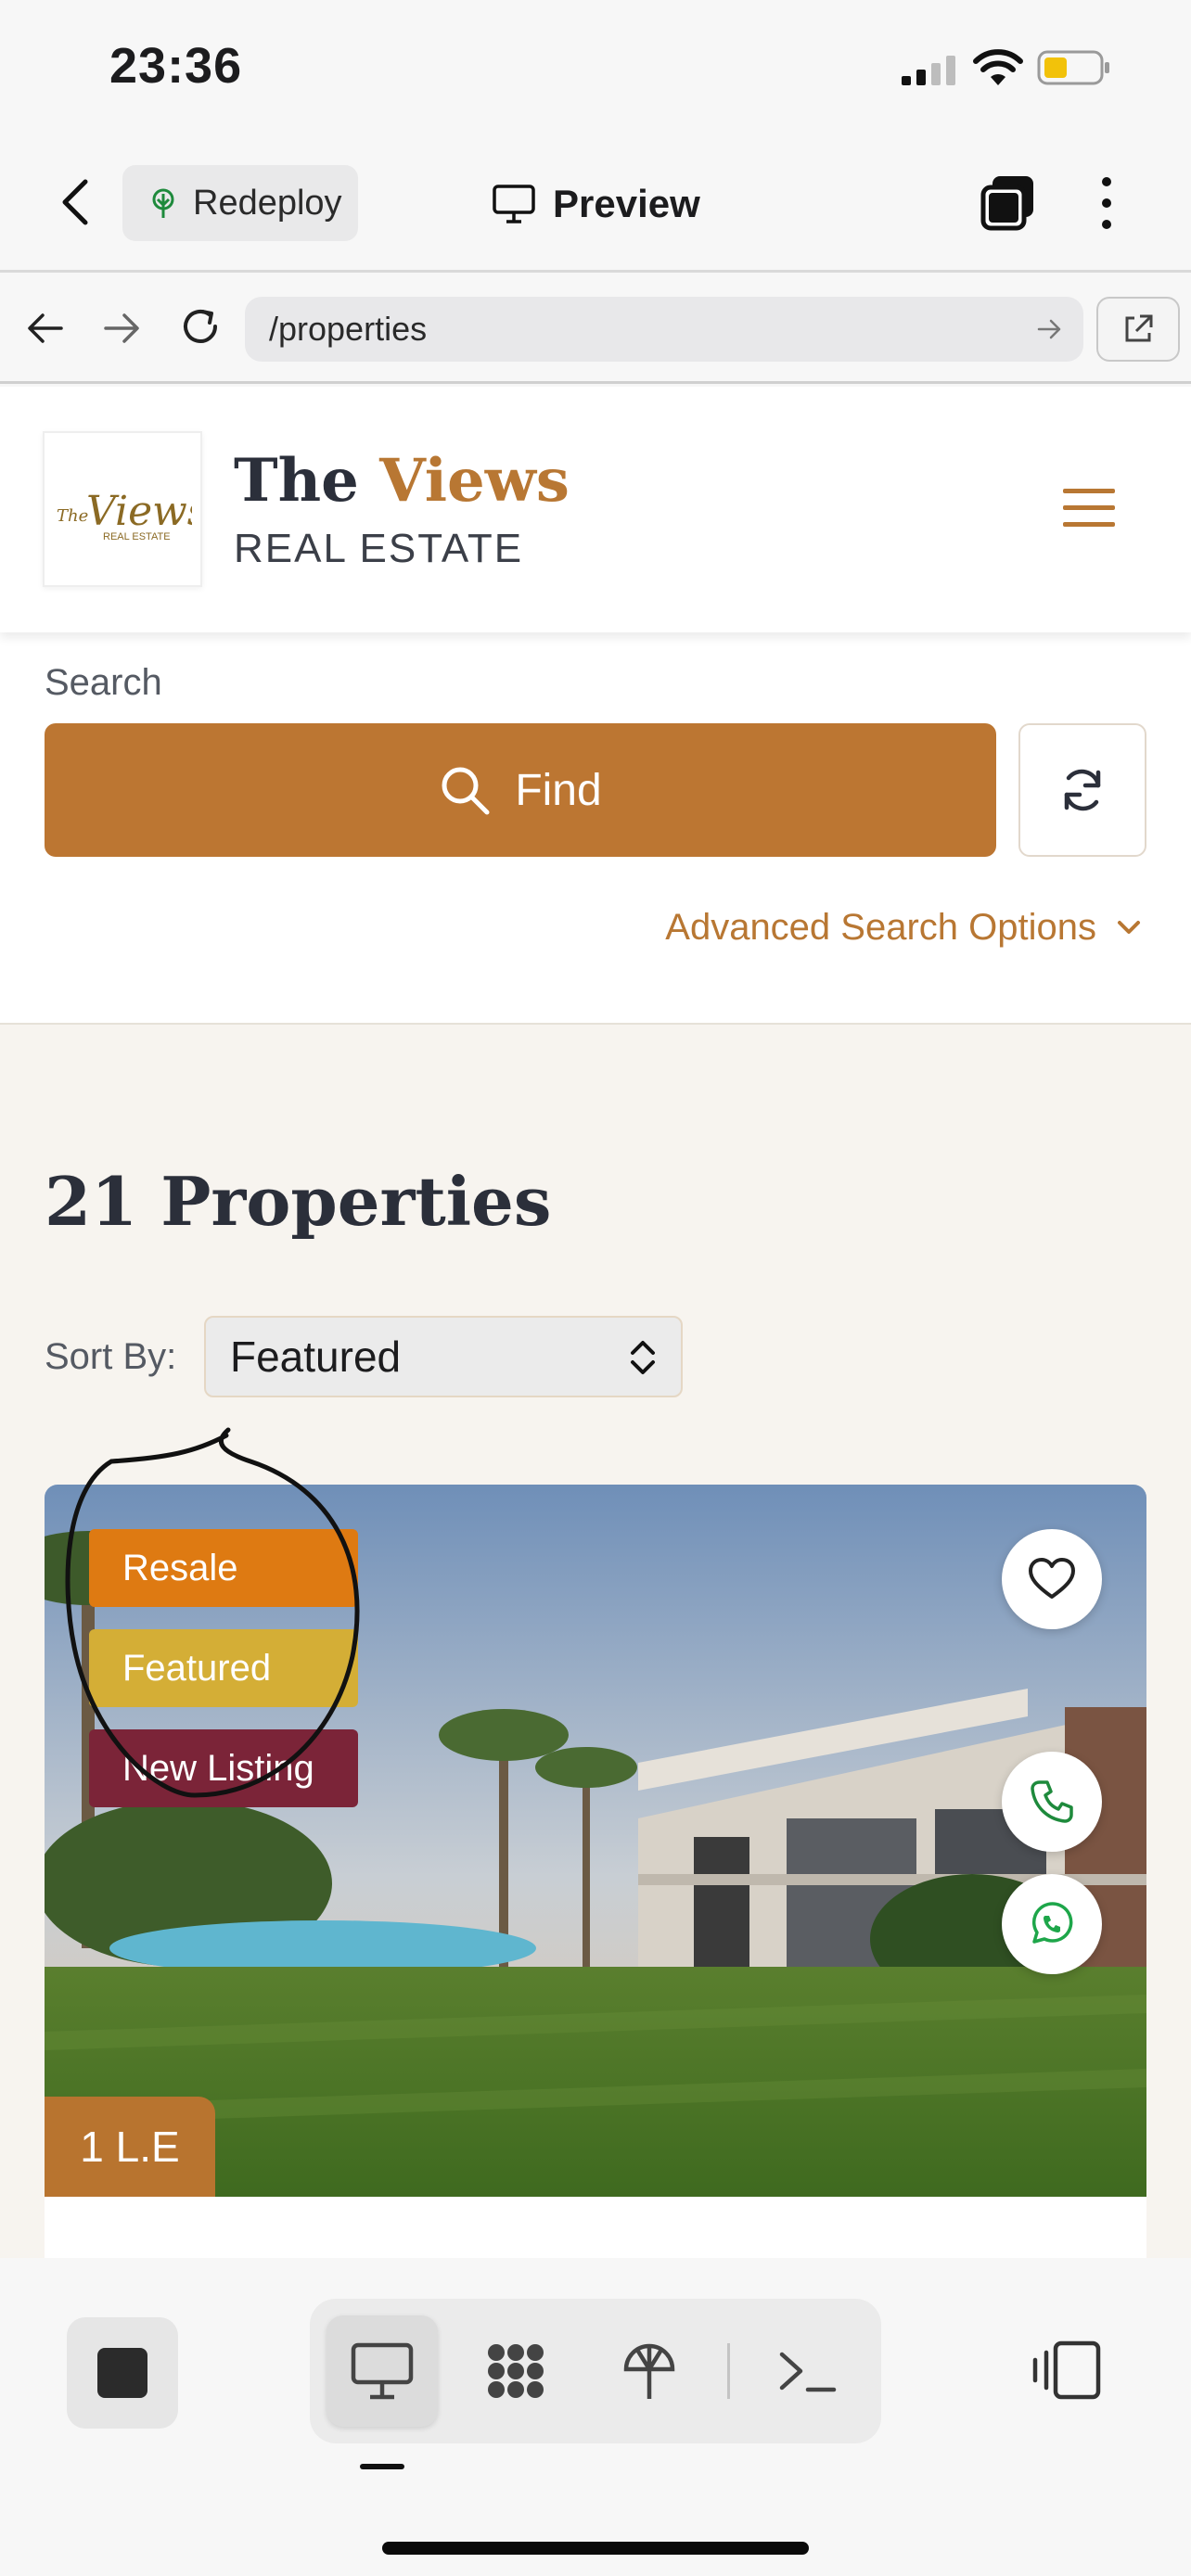 This screenshot has height=2576, width=1191. Describe the element at coordinates (1066, 2370) in the screenshot. I see `sidebar-toggle-icon` at that location.